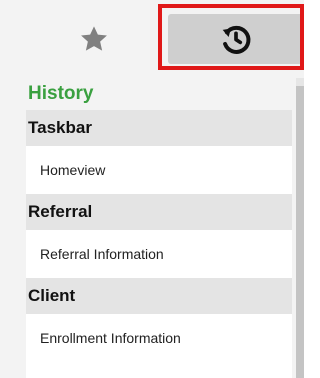 This screenshot has height=378, width=320. What do you see at coordinates (300, 232) in the screenshot?
I see `scrollbar-thumb` at bounding box center [300, 232].